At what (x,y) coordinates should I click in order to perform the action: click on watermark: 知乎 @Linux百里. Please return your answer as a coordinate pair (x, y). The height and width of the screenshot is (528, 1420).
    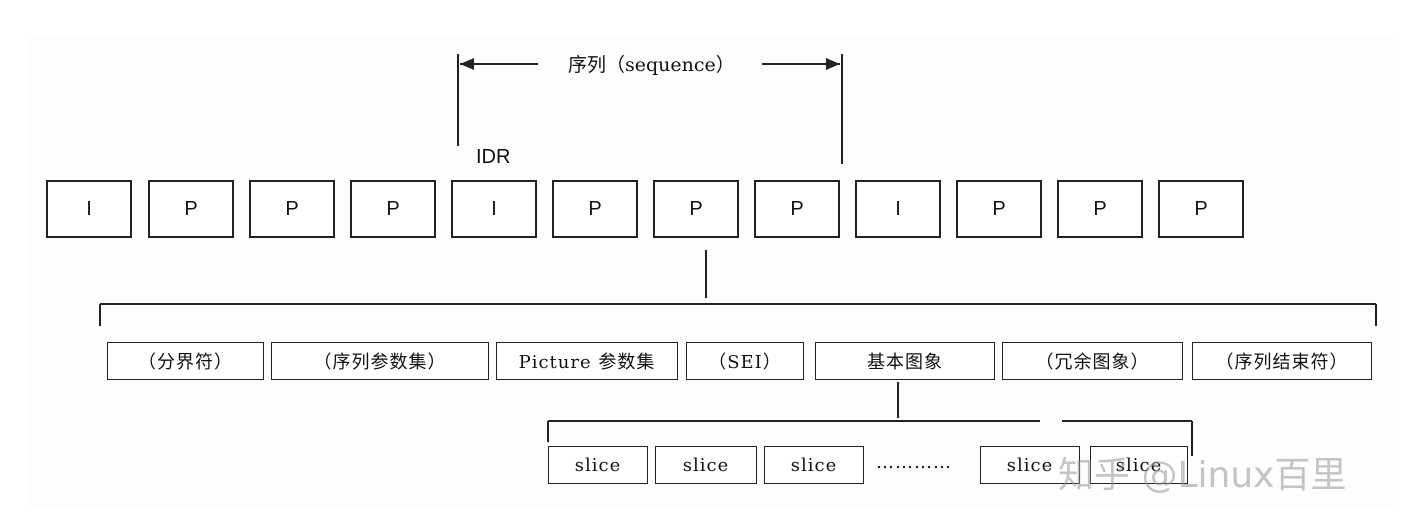
    Looking at the image, I should click on (1202, 475).